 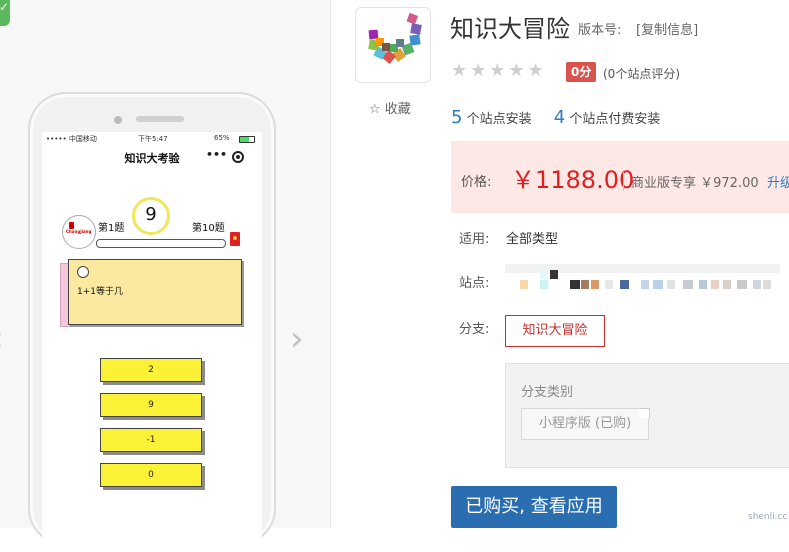 What do you see at coordinates (238, 157) in the screenshot?
I see `close-target-icon` at bounding box center [238, 157].